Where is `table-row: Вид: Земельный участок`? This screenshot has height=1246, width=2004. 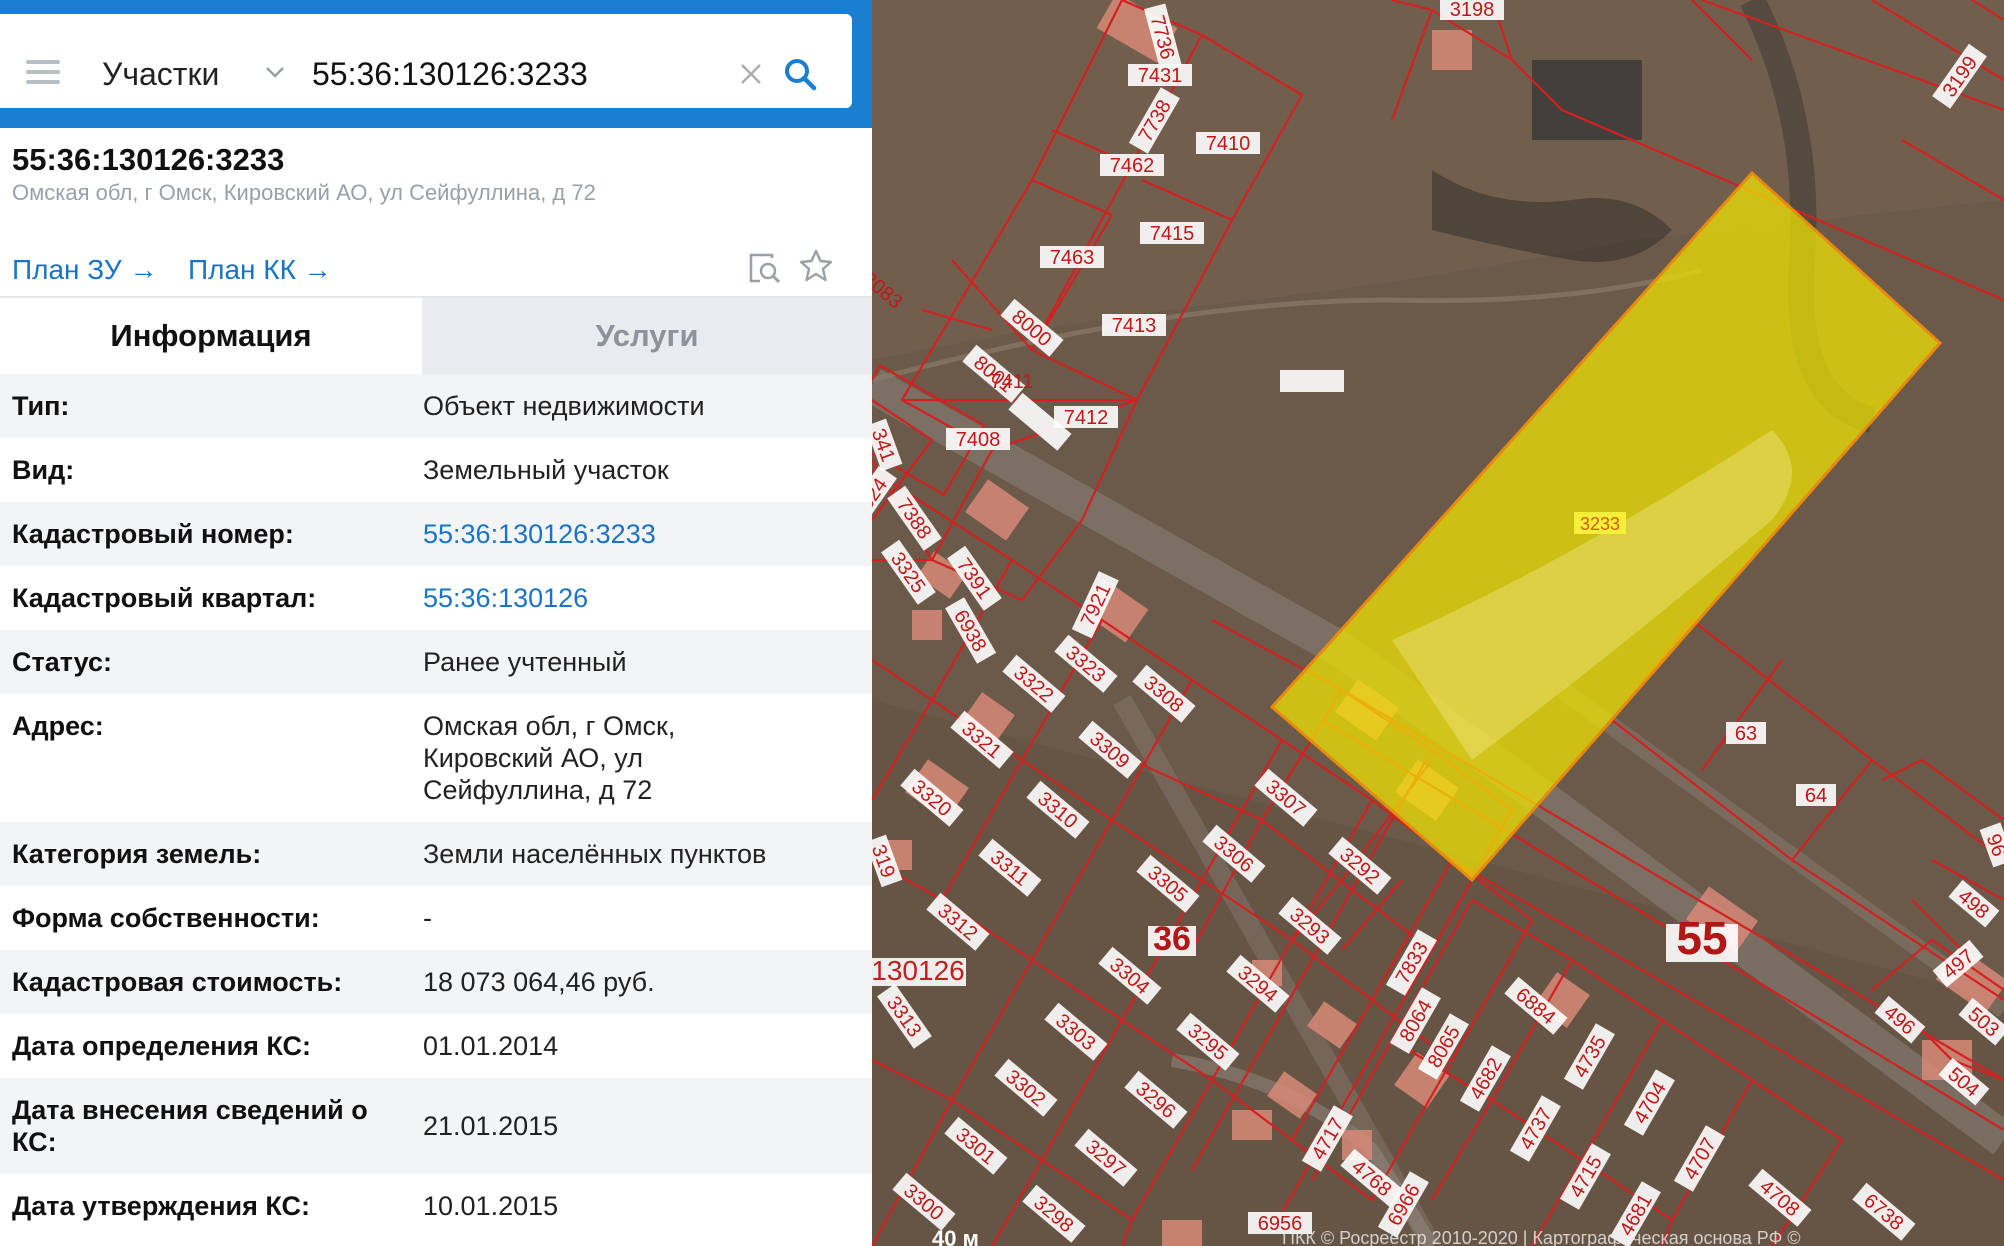 table-row: Вид: Земельный участок is located at coordinates (436, 470).